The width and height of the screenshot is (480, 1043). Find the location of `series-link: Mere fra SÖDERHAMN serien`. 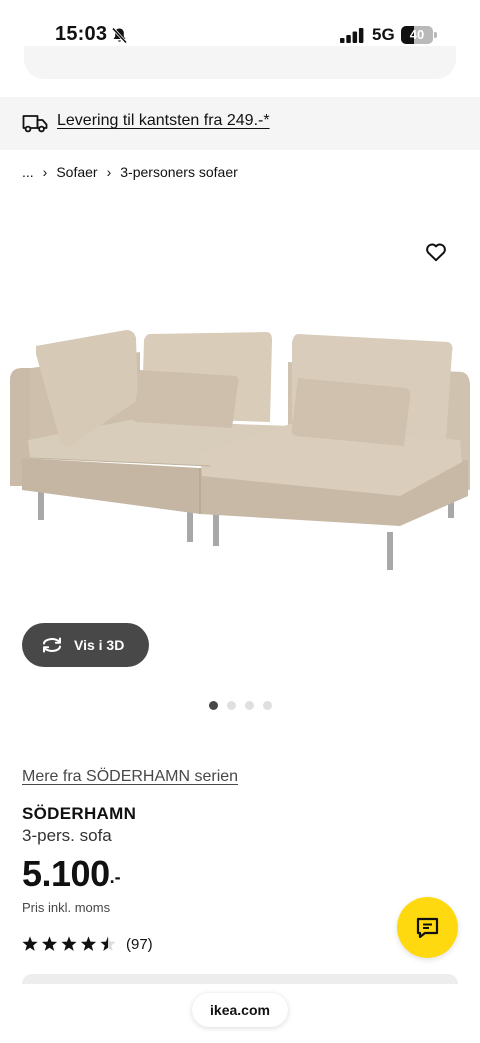

series-link: Mere fra SÖDERHAMN serien is located at coordinates (130, 777).